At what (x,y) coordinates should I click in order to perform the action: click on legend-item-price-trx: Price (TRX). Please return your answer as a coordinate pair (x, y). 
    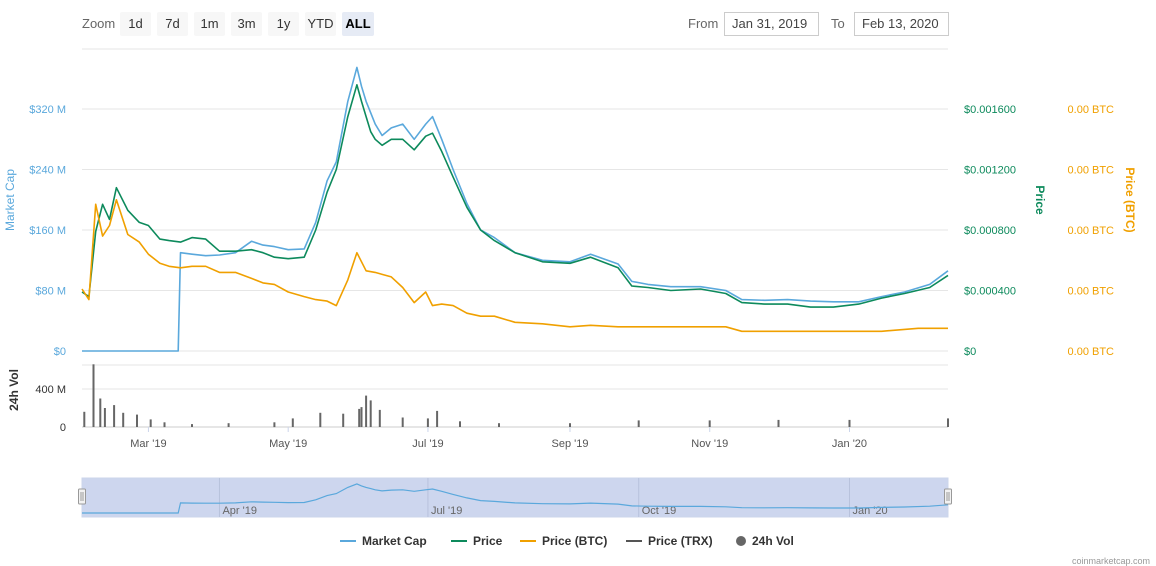
    Looking at the image, I should click on (669, 541).